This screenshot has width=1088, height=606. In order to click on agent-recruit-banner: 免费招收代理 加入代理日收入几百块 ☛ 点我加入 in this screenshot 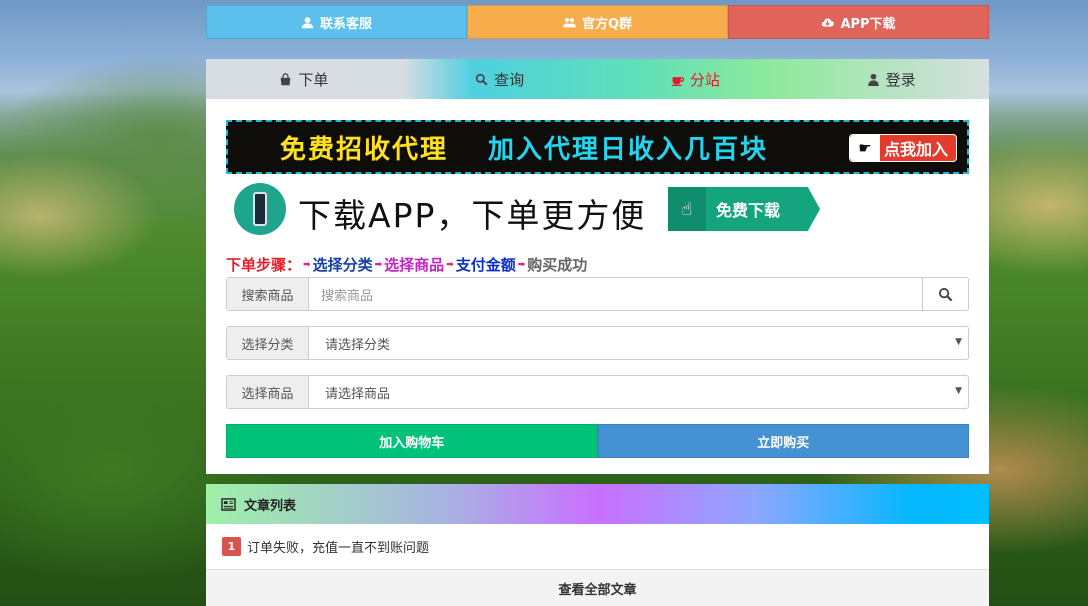, I will do `click(597, 147)`.